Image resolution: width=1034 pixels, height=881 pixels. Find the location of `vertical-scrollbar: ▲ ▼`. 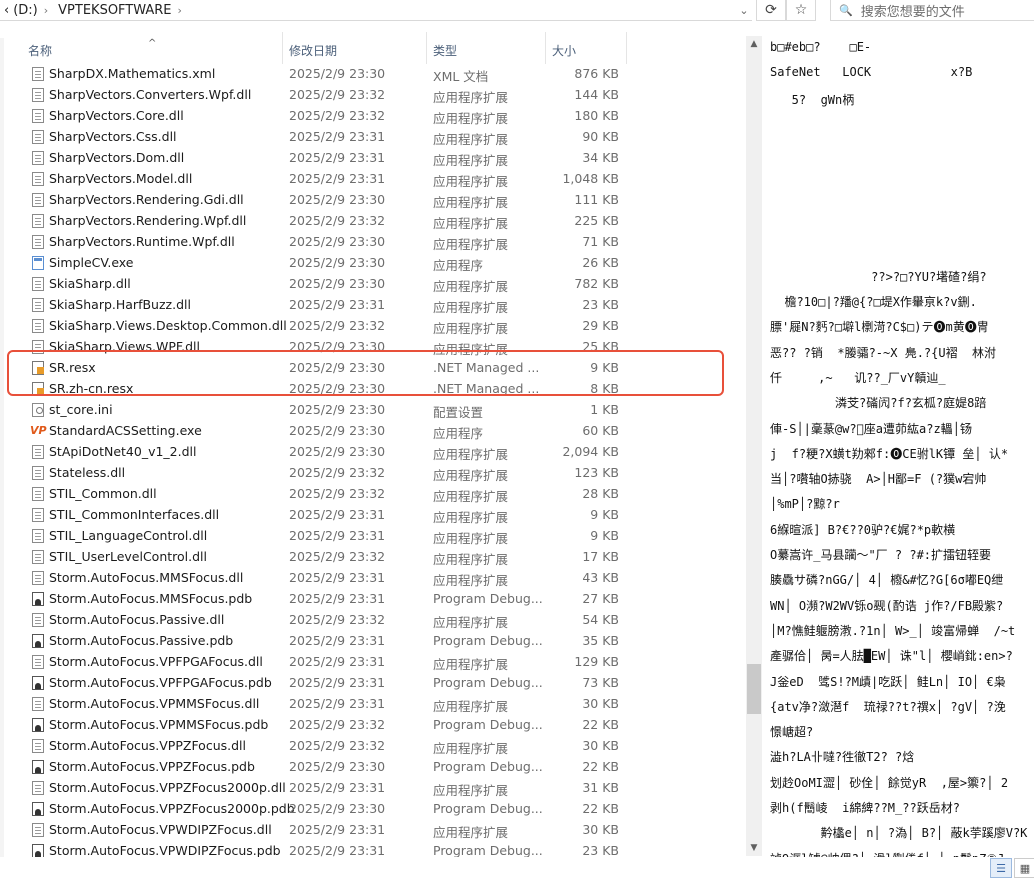

vertical-scrollbar: ▲ ▼ is located at coordinates (754, 446).